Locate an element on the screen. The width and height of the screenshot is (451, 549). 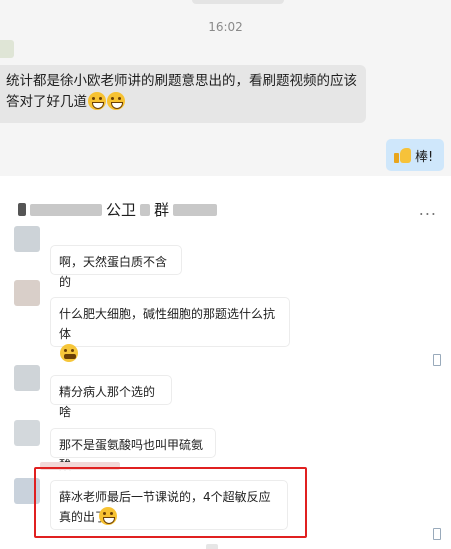
group-title-text: 公卫 is located at coordinates (121, 210).